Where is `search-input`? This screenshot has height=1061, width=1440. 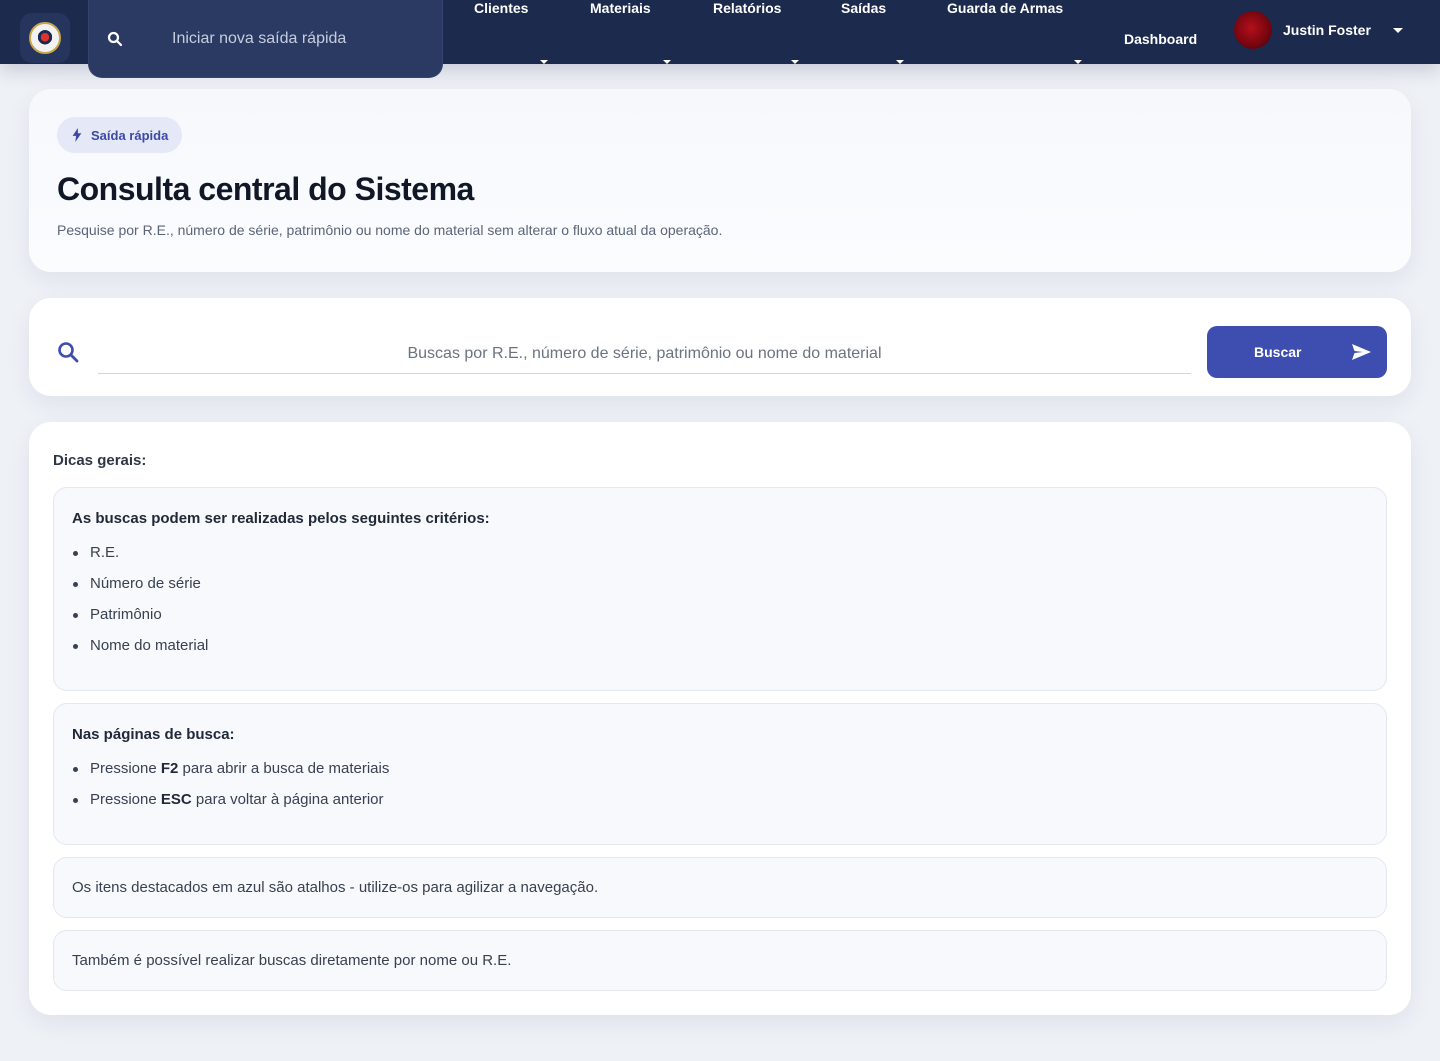
search-input is located at coordinates (644, 354).